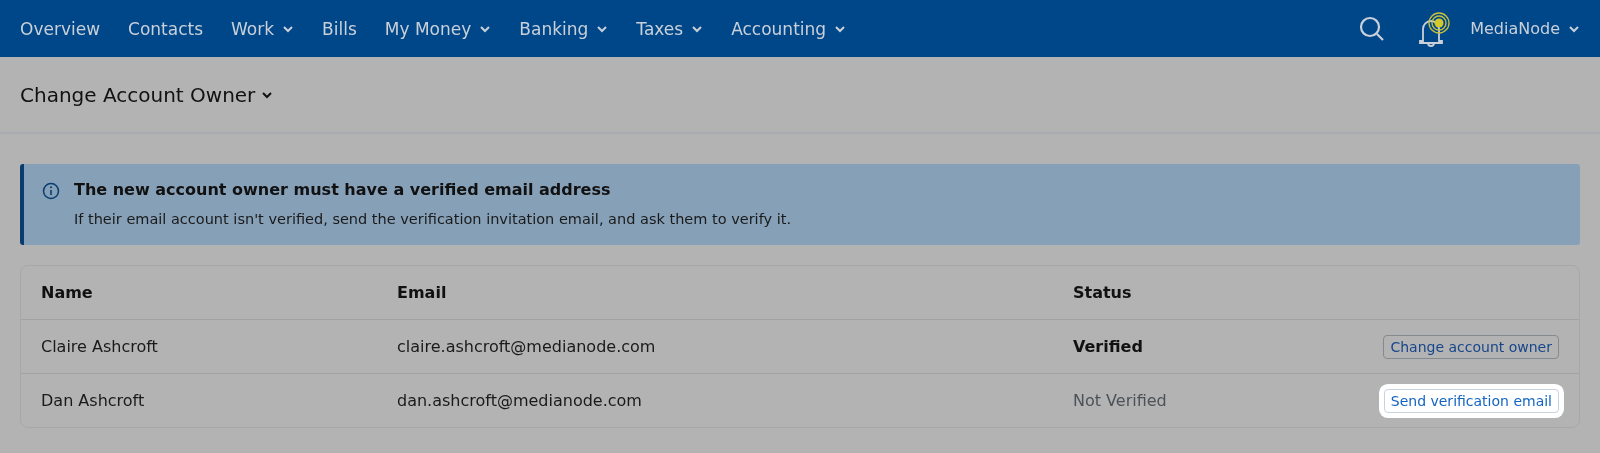 This screenshot has height=453, width=1600. Describe the element at coordinates (1525, 28) in the screenshot. I see `account-menu: MediaNode` at that location.